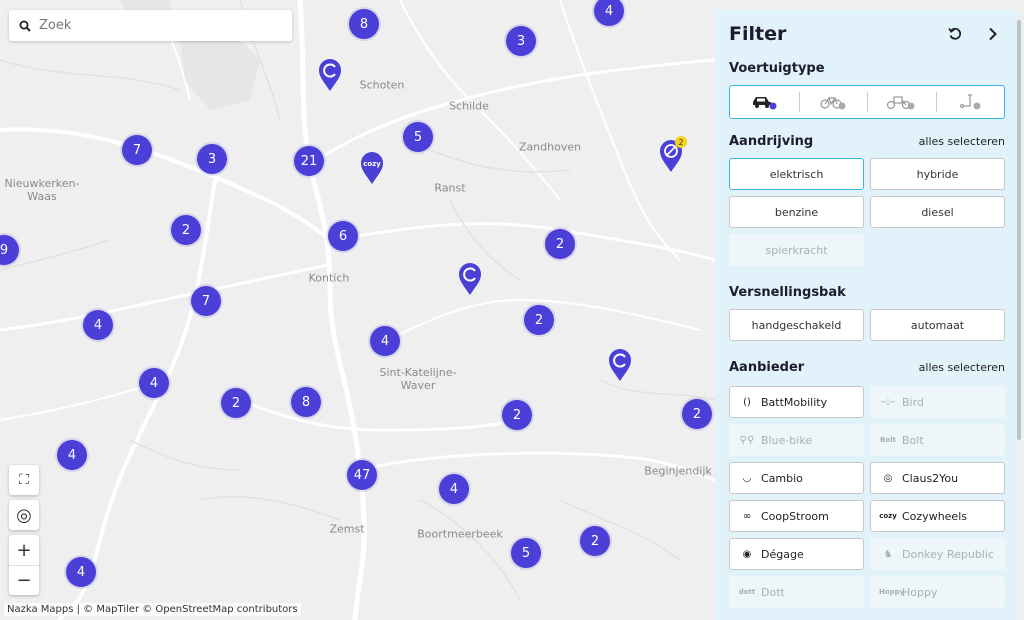 The width and height of the screenshot is (1024, 620). What do you see at coordinates (24, 550) in the screenshot?
I see `zoom-in-button: +` at bounding box center [24, 550].